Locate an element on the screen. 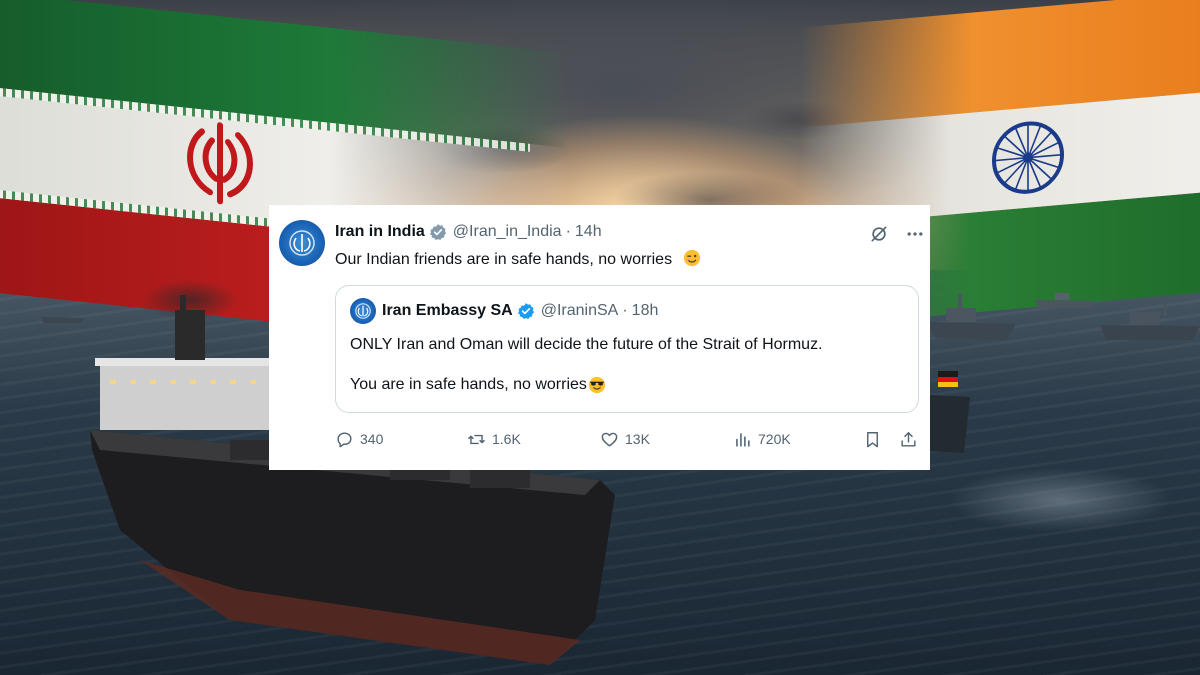  share-button is located at coordinates (908, 439).